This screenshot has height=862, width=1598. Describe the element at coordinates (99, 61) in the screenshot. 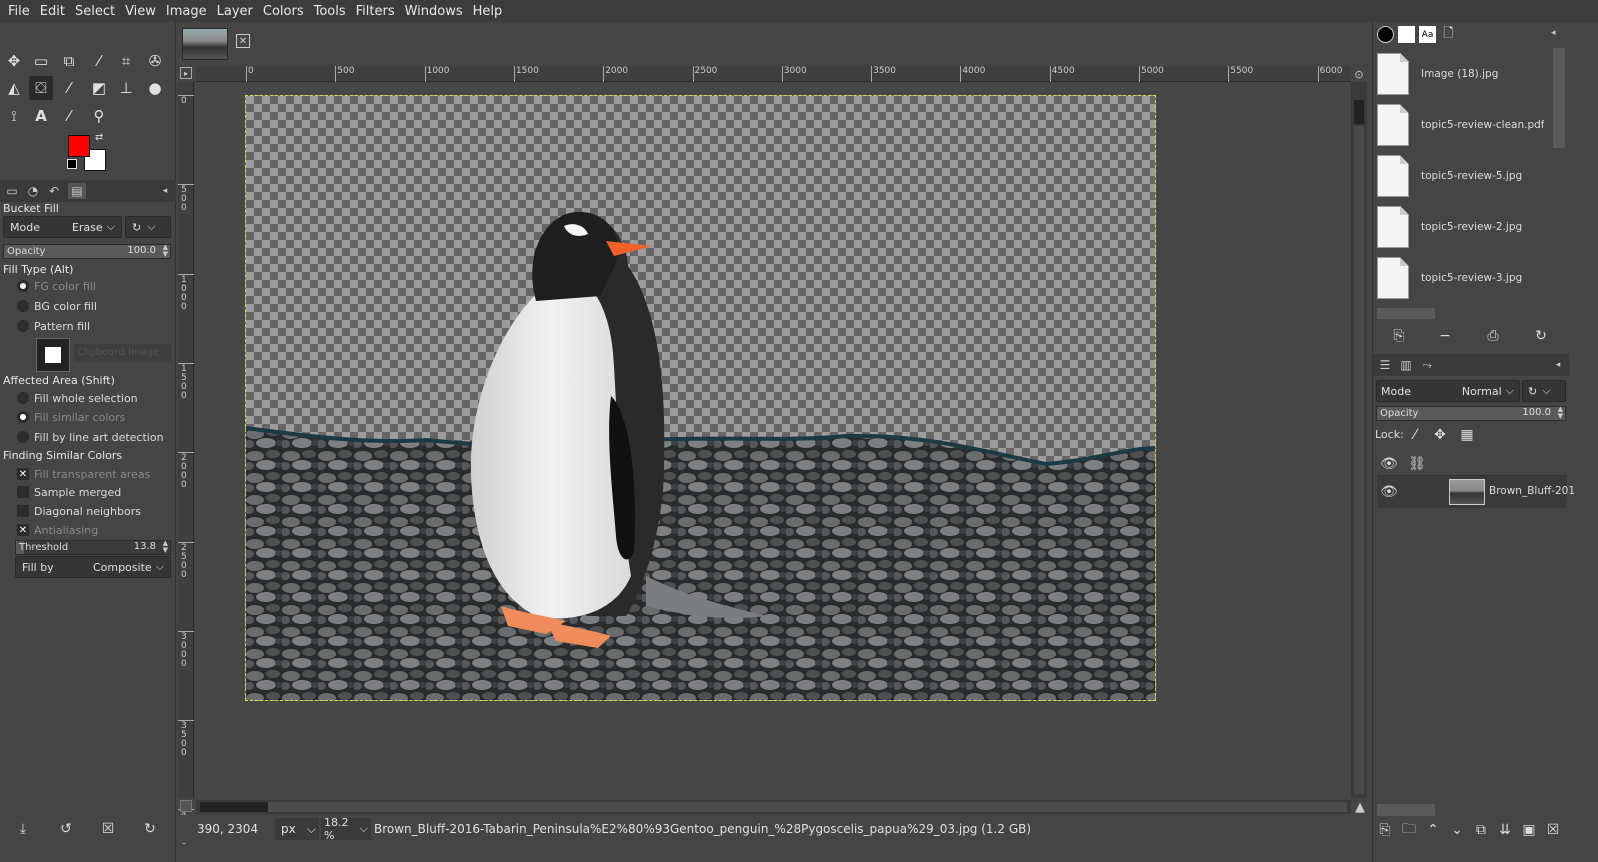

I see `fuzzy-select-tool-icon: ⁄` at that location.